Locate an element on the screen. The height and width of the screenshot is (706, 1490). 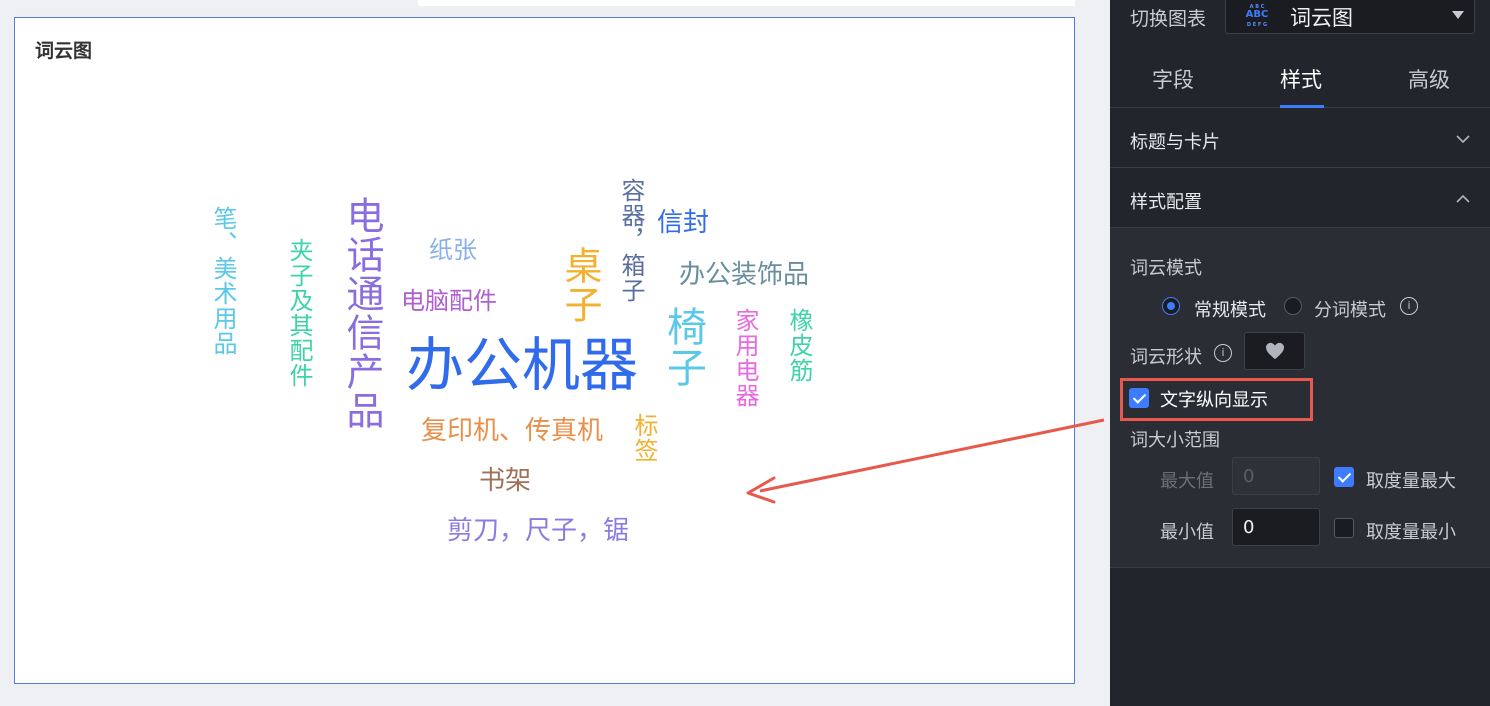
tab-style: 样式 is located at coordinates (1301, 79).